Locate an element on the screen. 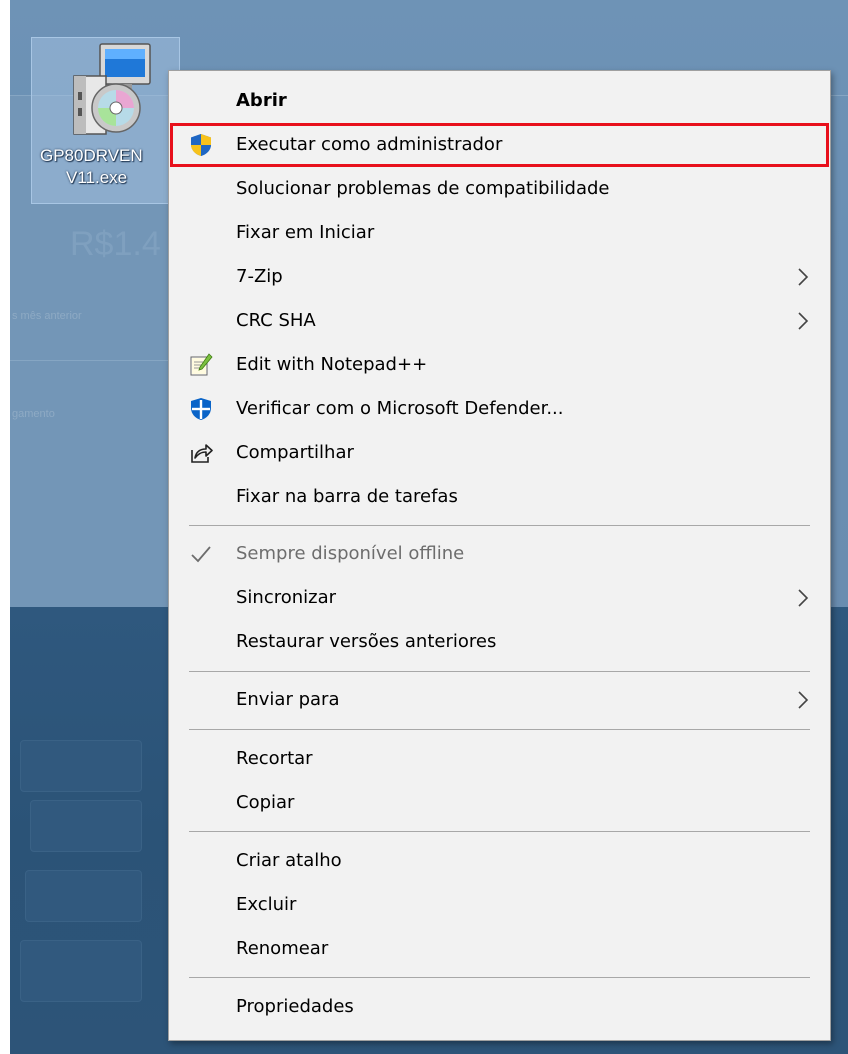  menu-item-sempre-disponivel-offline: Sempre disponível offline is located at coordinates (499, 554).